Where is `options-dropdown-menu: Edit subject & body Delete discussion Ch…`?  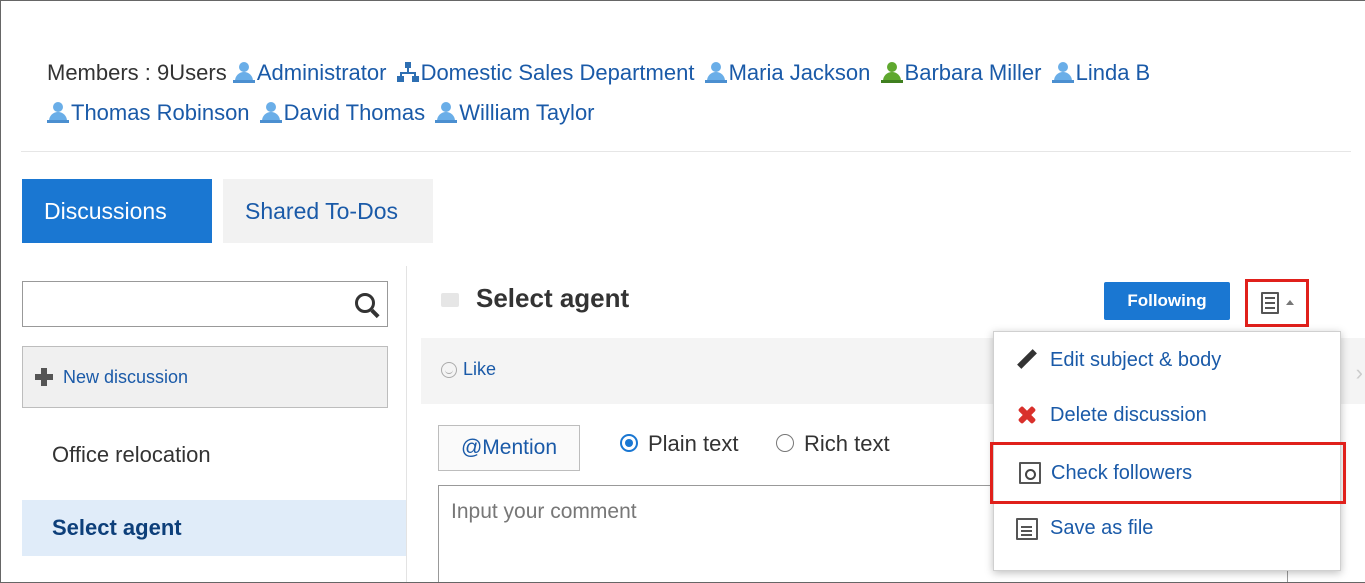 options-dropdown-menu: Edit subject & body Delete discussion Ch… is located at coordinates (1168, 451).